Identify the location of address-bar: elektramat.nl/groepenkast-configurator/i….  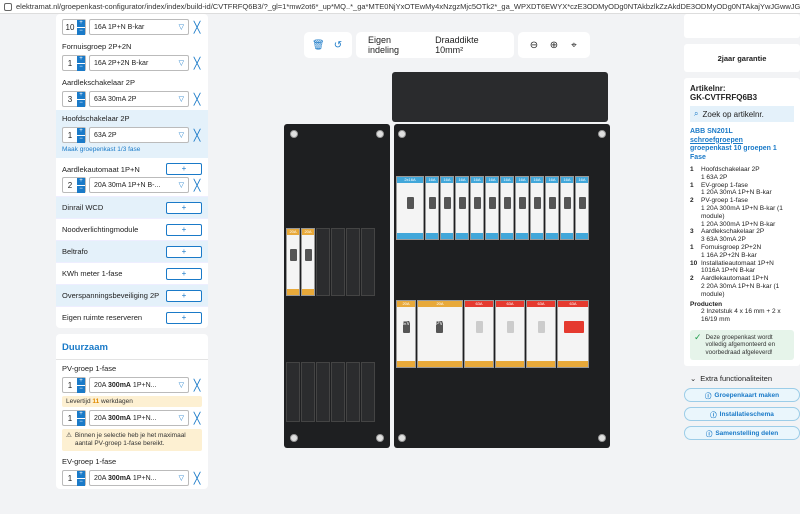
(400, 7).